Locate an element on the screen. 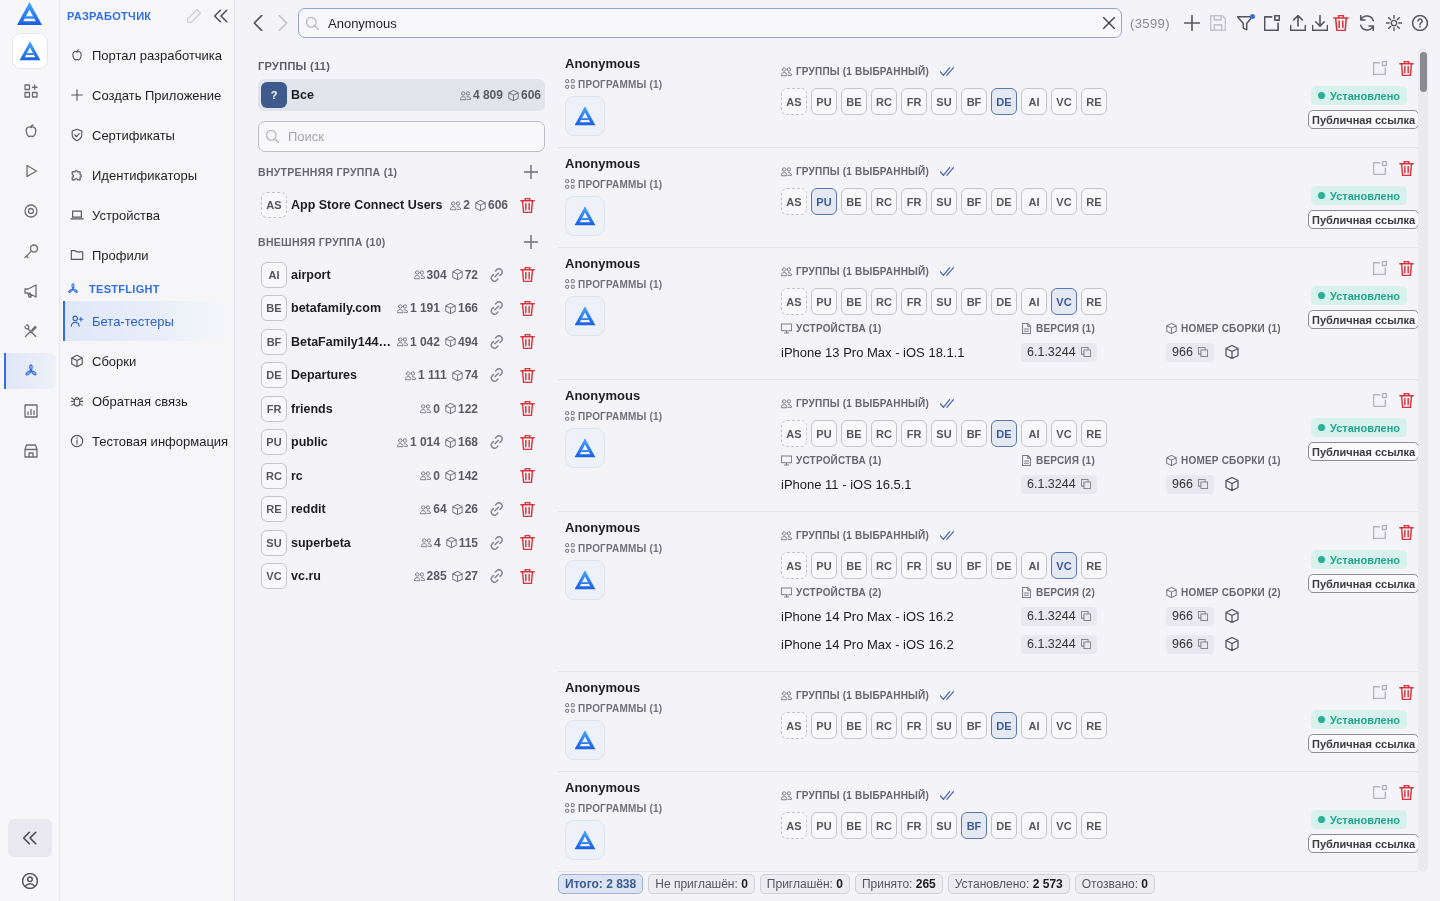 The height and width of the screenshot is (901, 1440). sidebar-item: Обратная связь is located at coordinates (143, 401).